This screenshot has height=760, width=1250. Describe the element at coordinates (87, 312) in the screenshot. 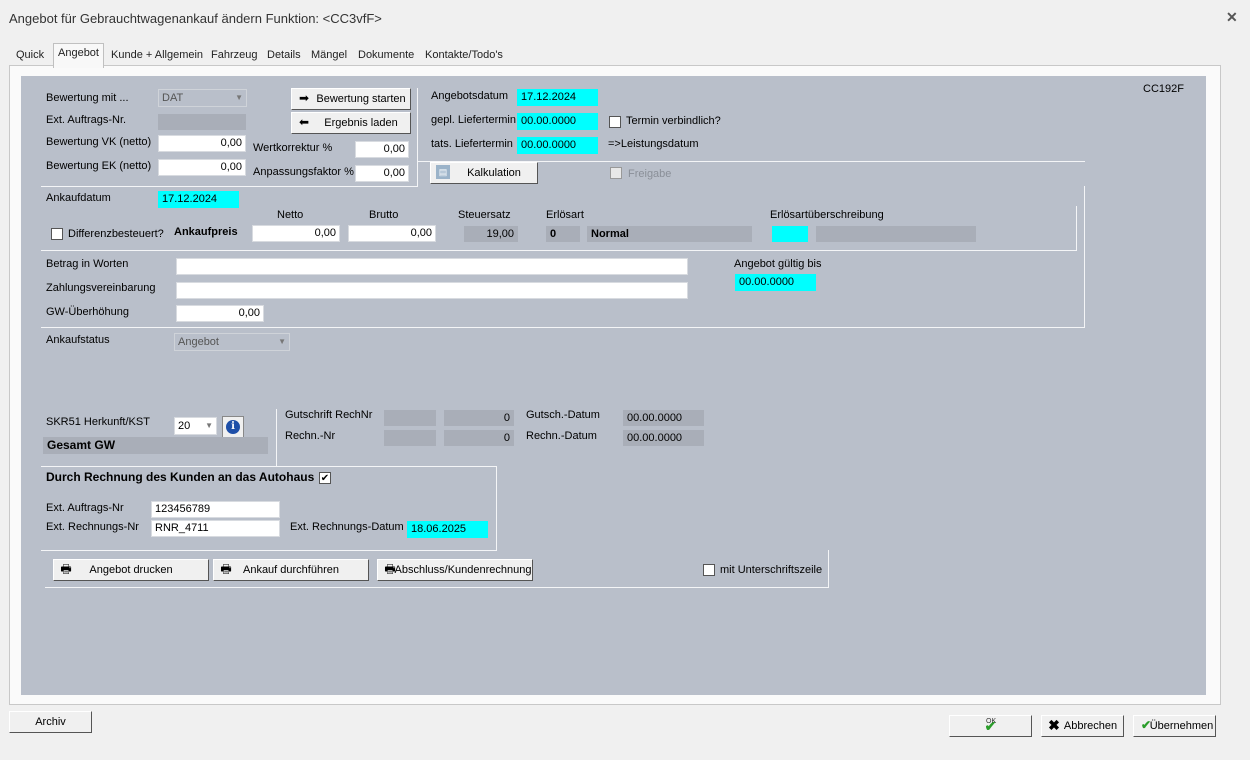

I see `gw-ueberhoehung-label: GW-Überhöhung` at that location.